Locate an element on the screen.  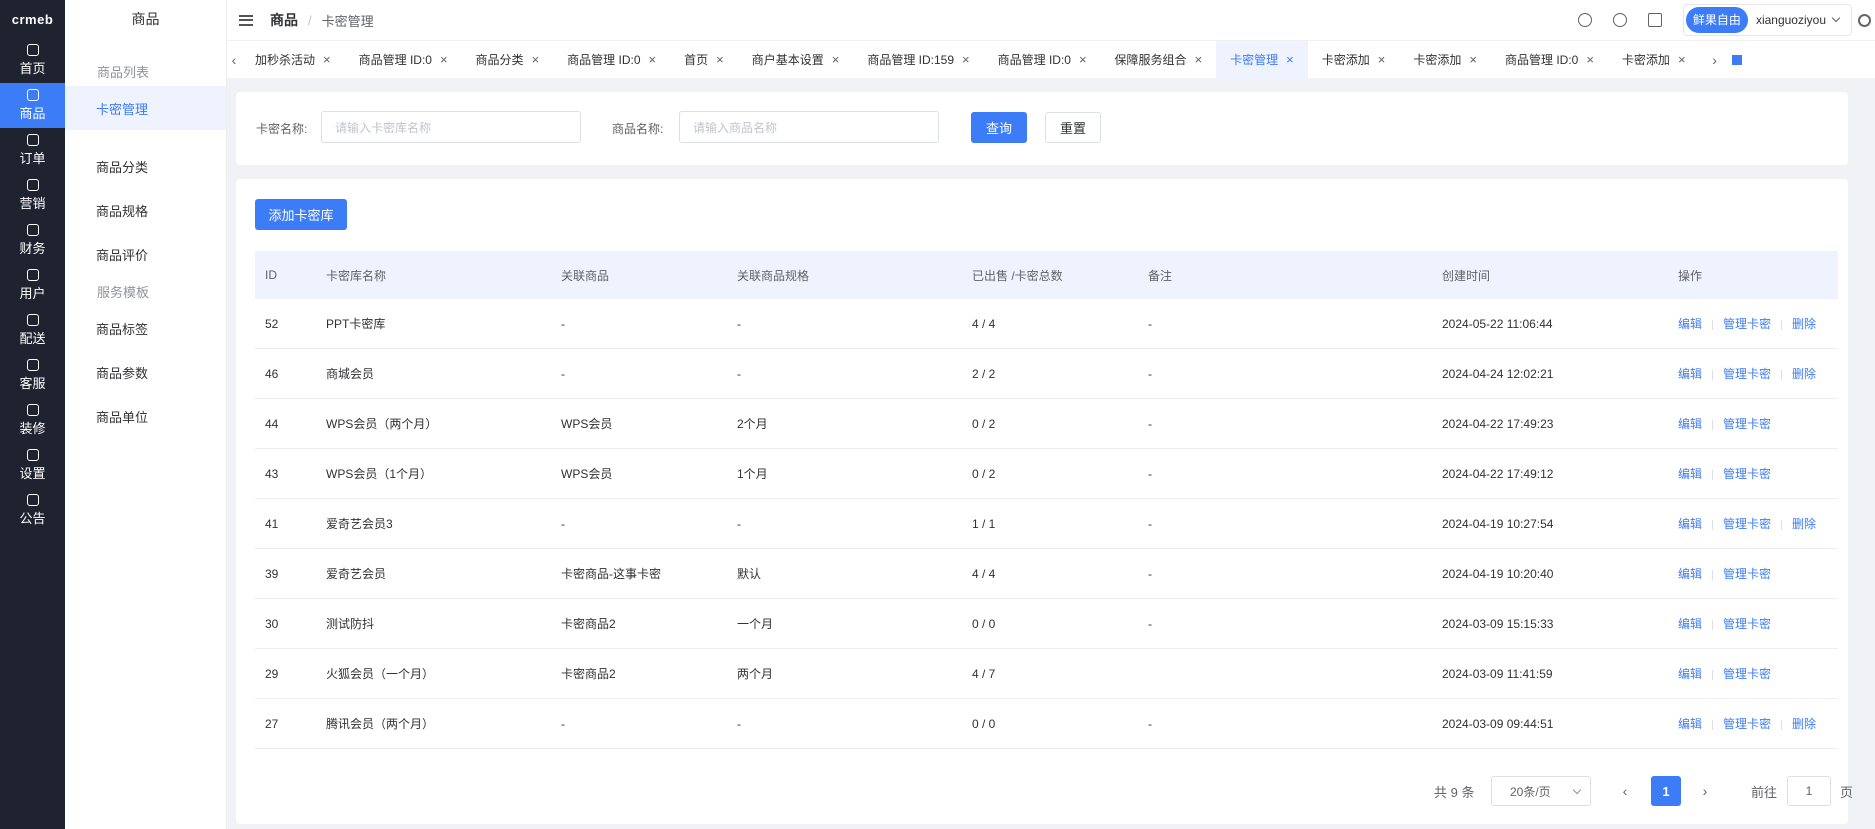
user-menu: 鲜果自由 xianguoziyou is located at coordinates (1767, 20).